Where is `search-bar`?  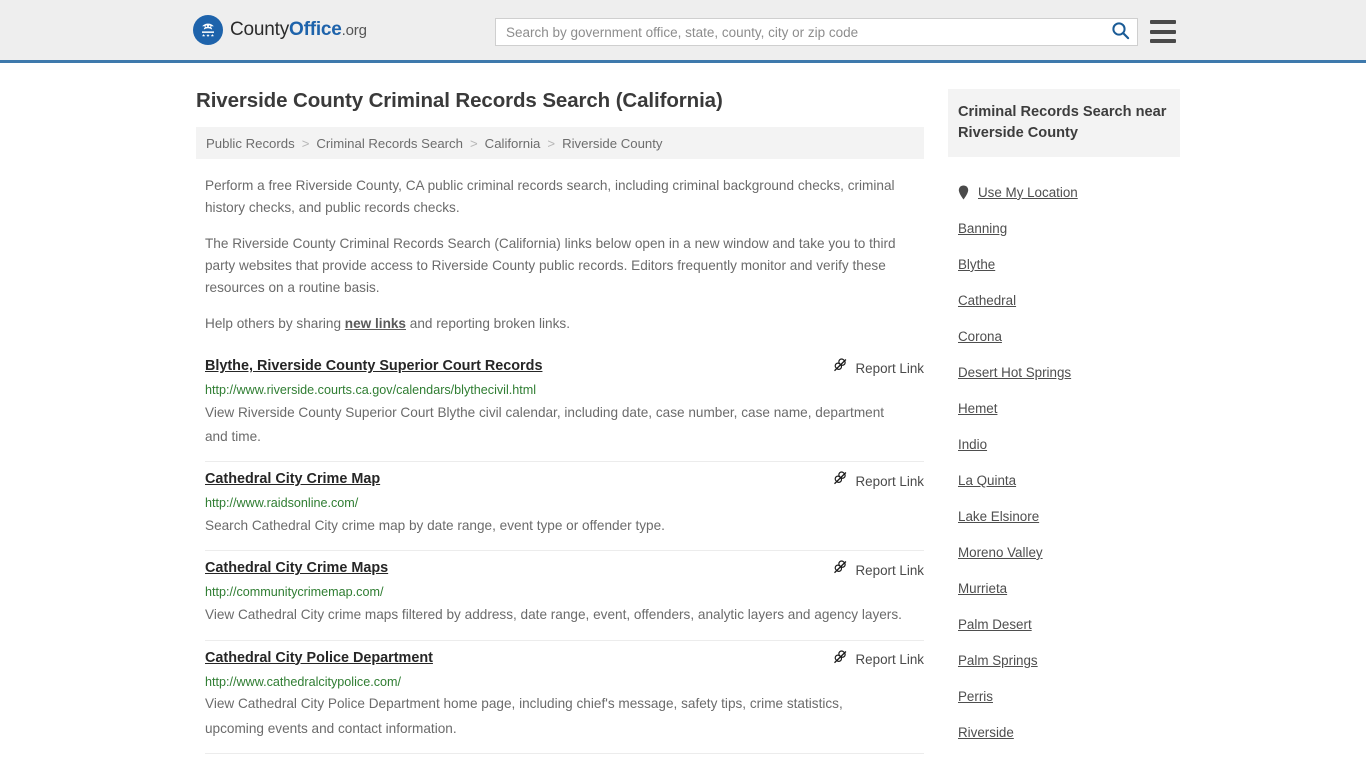 search-bar is located at coordinates (816, 32).